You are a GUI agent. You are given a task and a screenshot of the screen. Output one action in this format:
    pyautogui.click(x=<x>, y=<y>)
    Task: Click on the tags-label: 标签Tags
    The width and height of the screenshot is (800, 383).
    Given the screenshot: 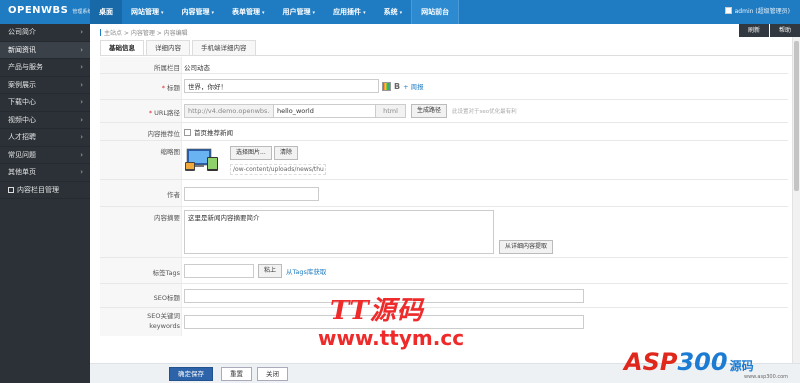 What is the action you would take?
    pyautogui.click(x=166, y=273)
    